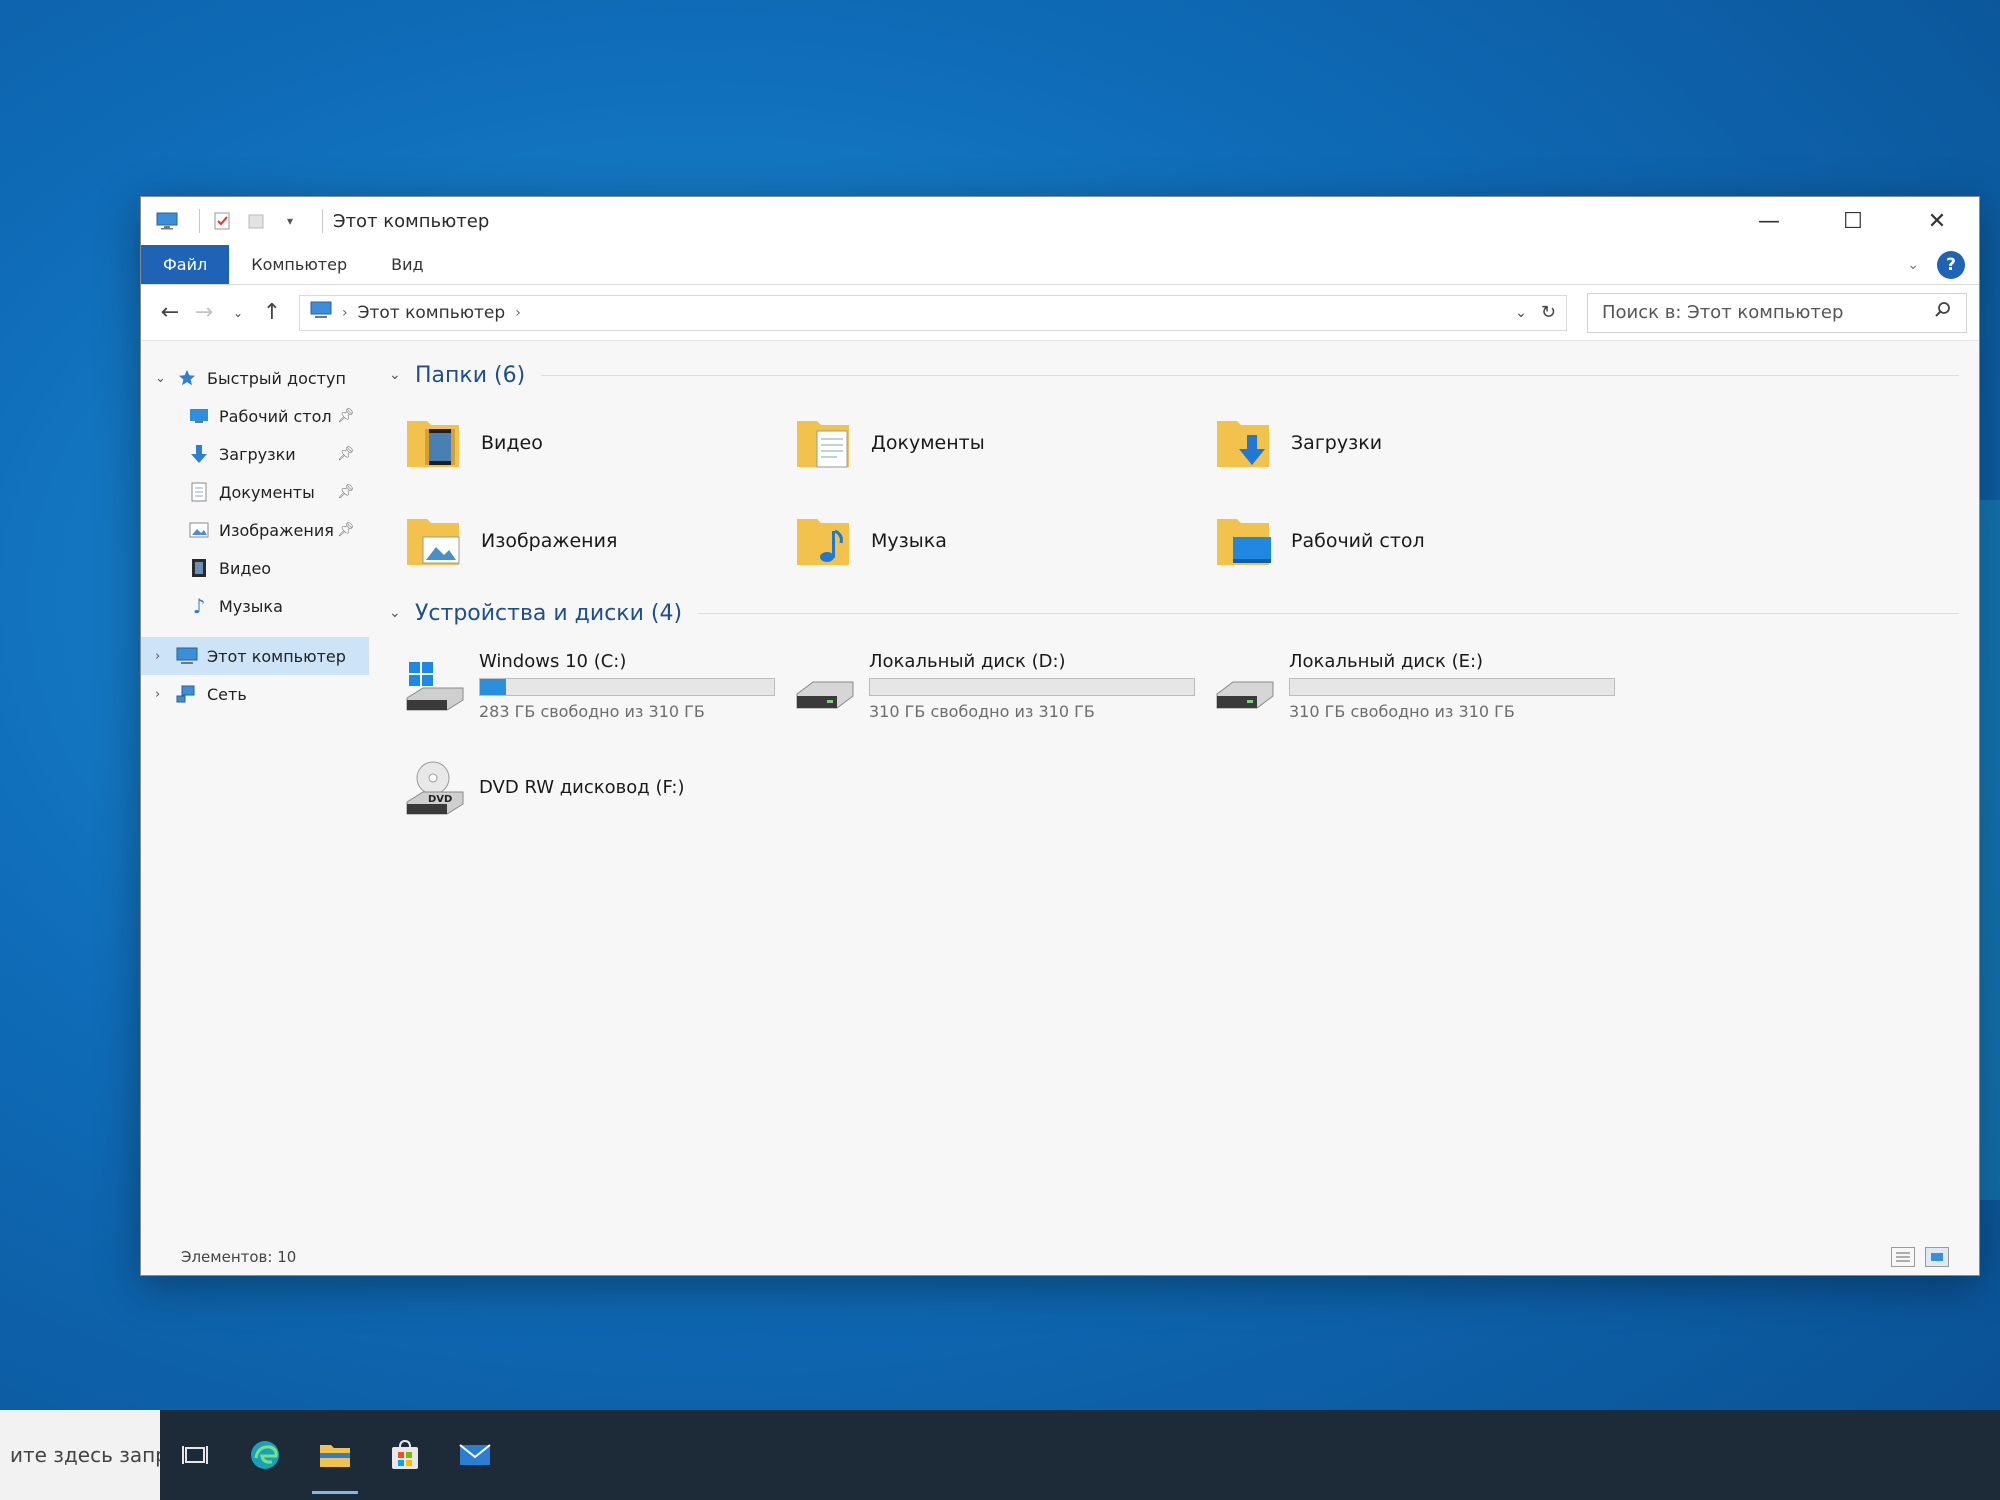 This screenshot has height=1500, width=2000. I want to click on drive-f: DVD DVD RW дисковод (F:), so click(598, 790).